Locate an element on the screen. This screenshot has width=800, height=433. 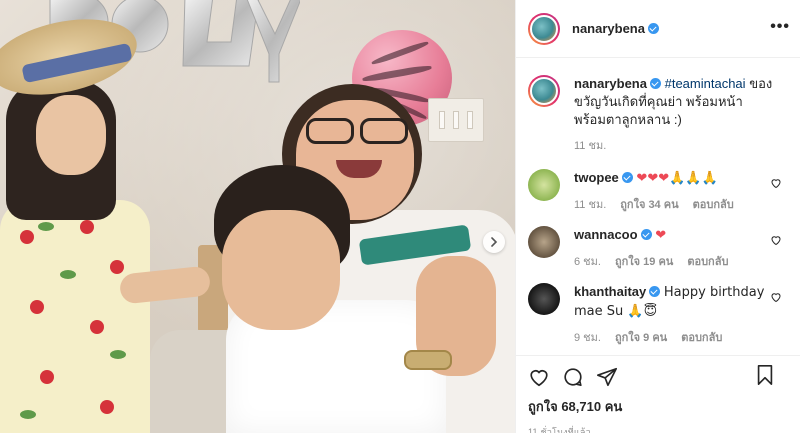
chevron-right-icon is located at coordinates (494, 242).